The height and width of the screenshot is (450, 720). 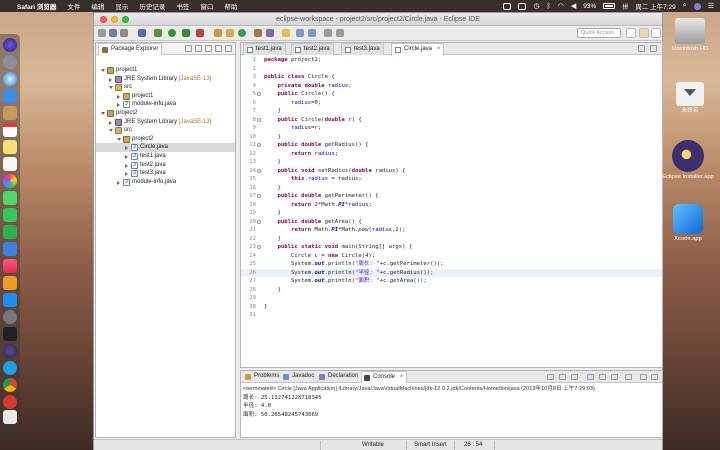 What do you see at coordinates (690, 35) in the screenshot?
I see `desktop-macintosh-hd: Macintosh HD` at bounding box center [690, 35].